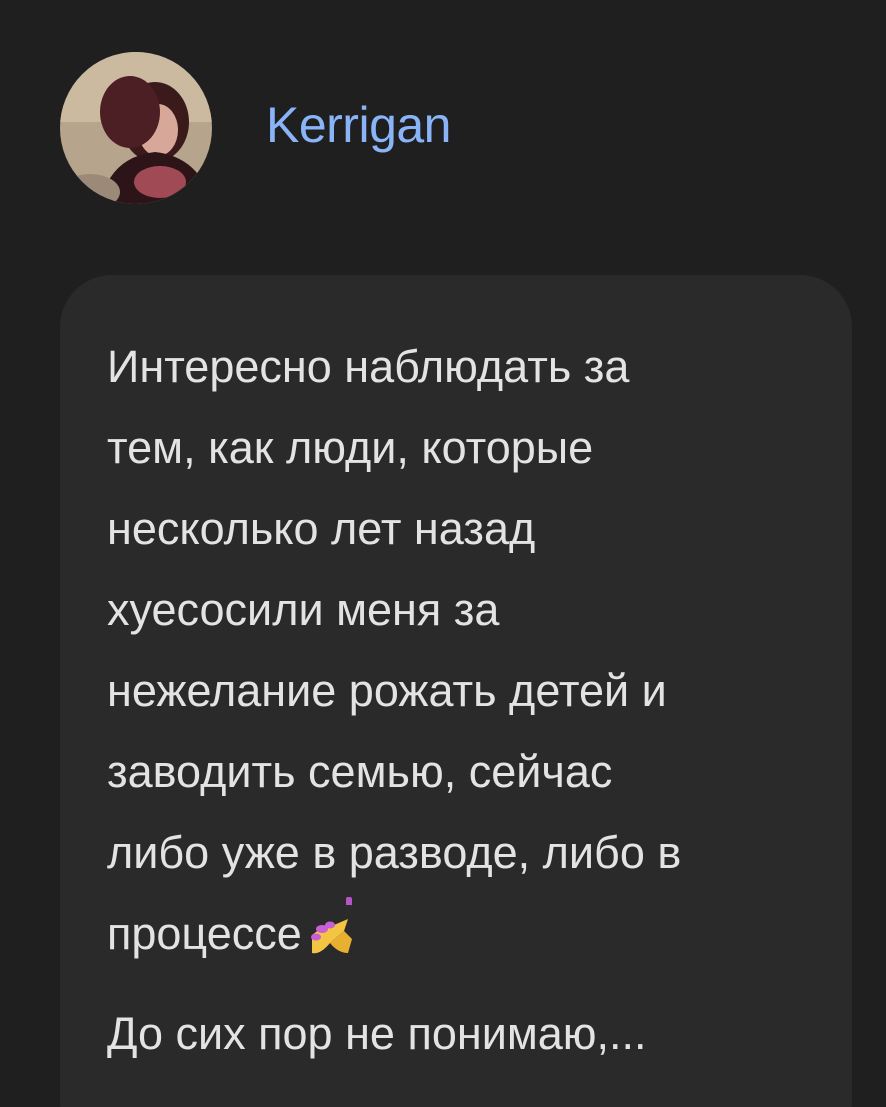  What do you see at coordinates (350, 447) in the screenshot?
I see `message-line: тем, как люди, которые` at bounding box center [350, 447].